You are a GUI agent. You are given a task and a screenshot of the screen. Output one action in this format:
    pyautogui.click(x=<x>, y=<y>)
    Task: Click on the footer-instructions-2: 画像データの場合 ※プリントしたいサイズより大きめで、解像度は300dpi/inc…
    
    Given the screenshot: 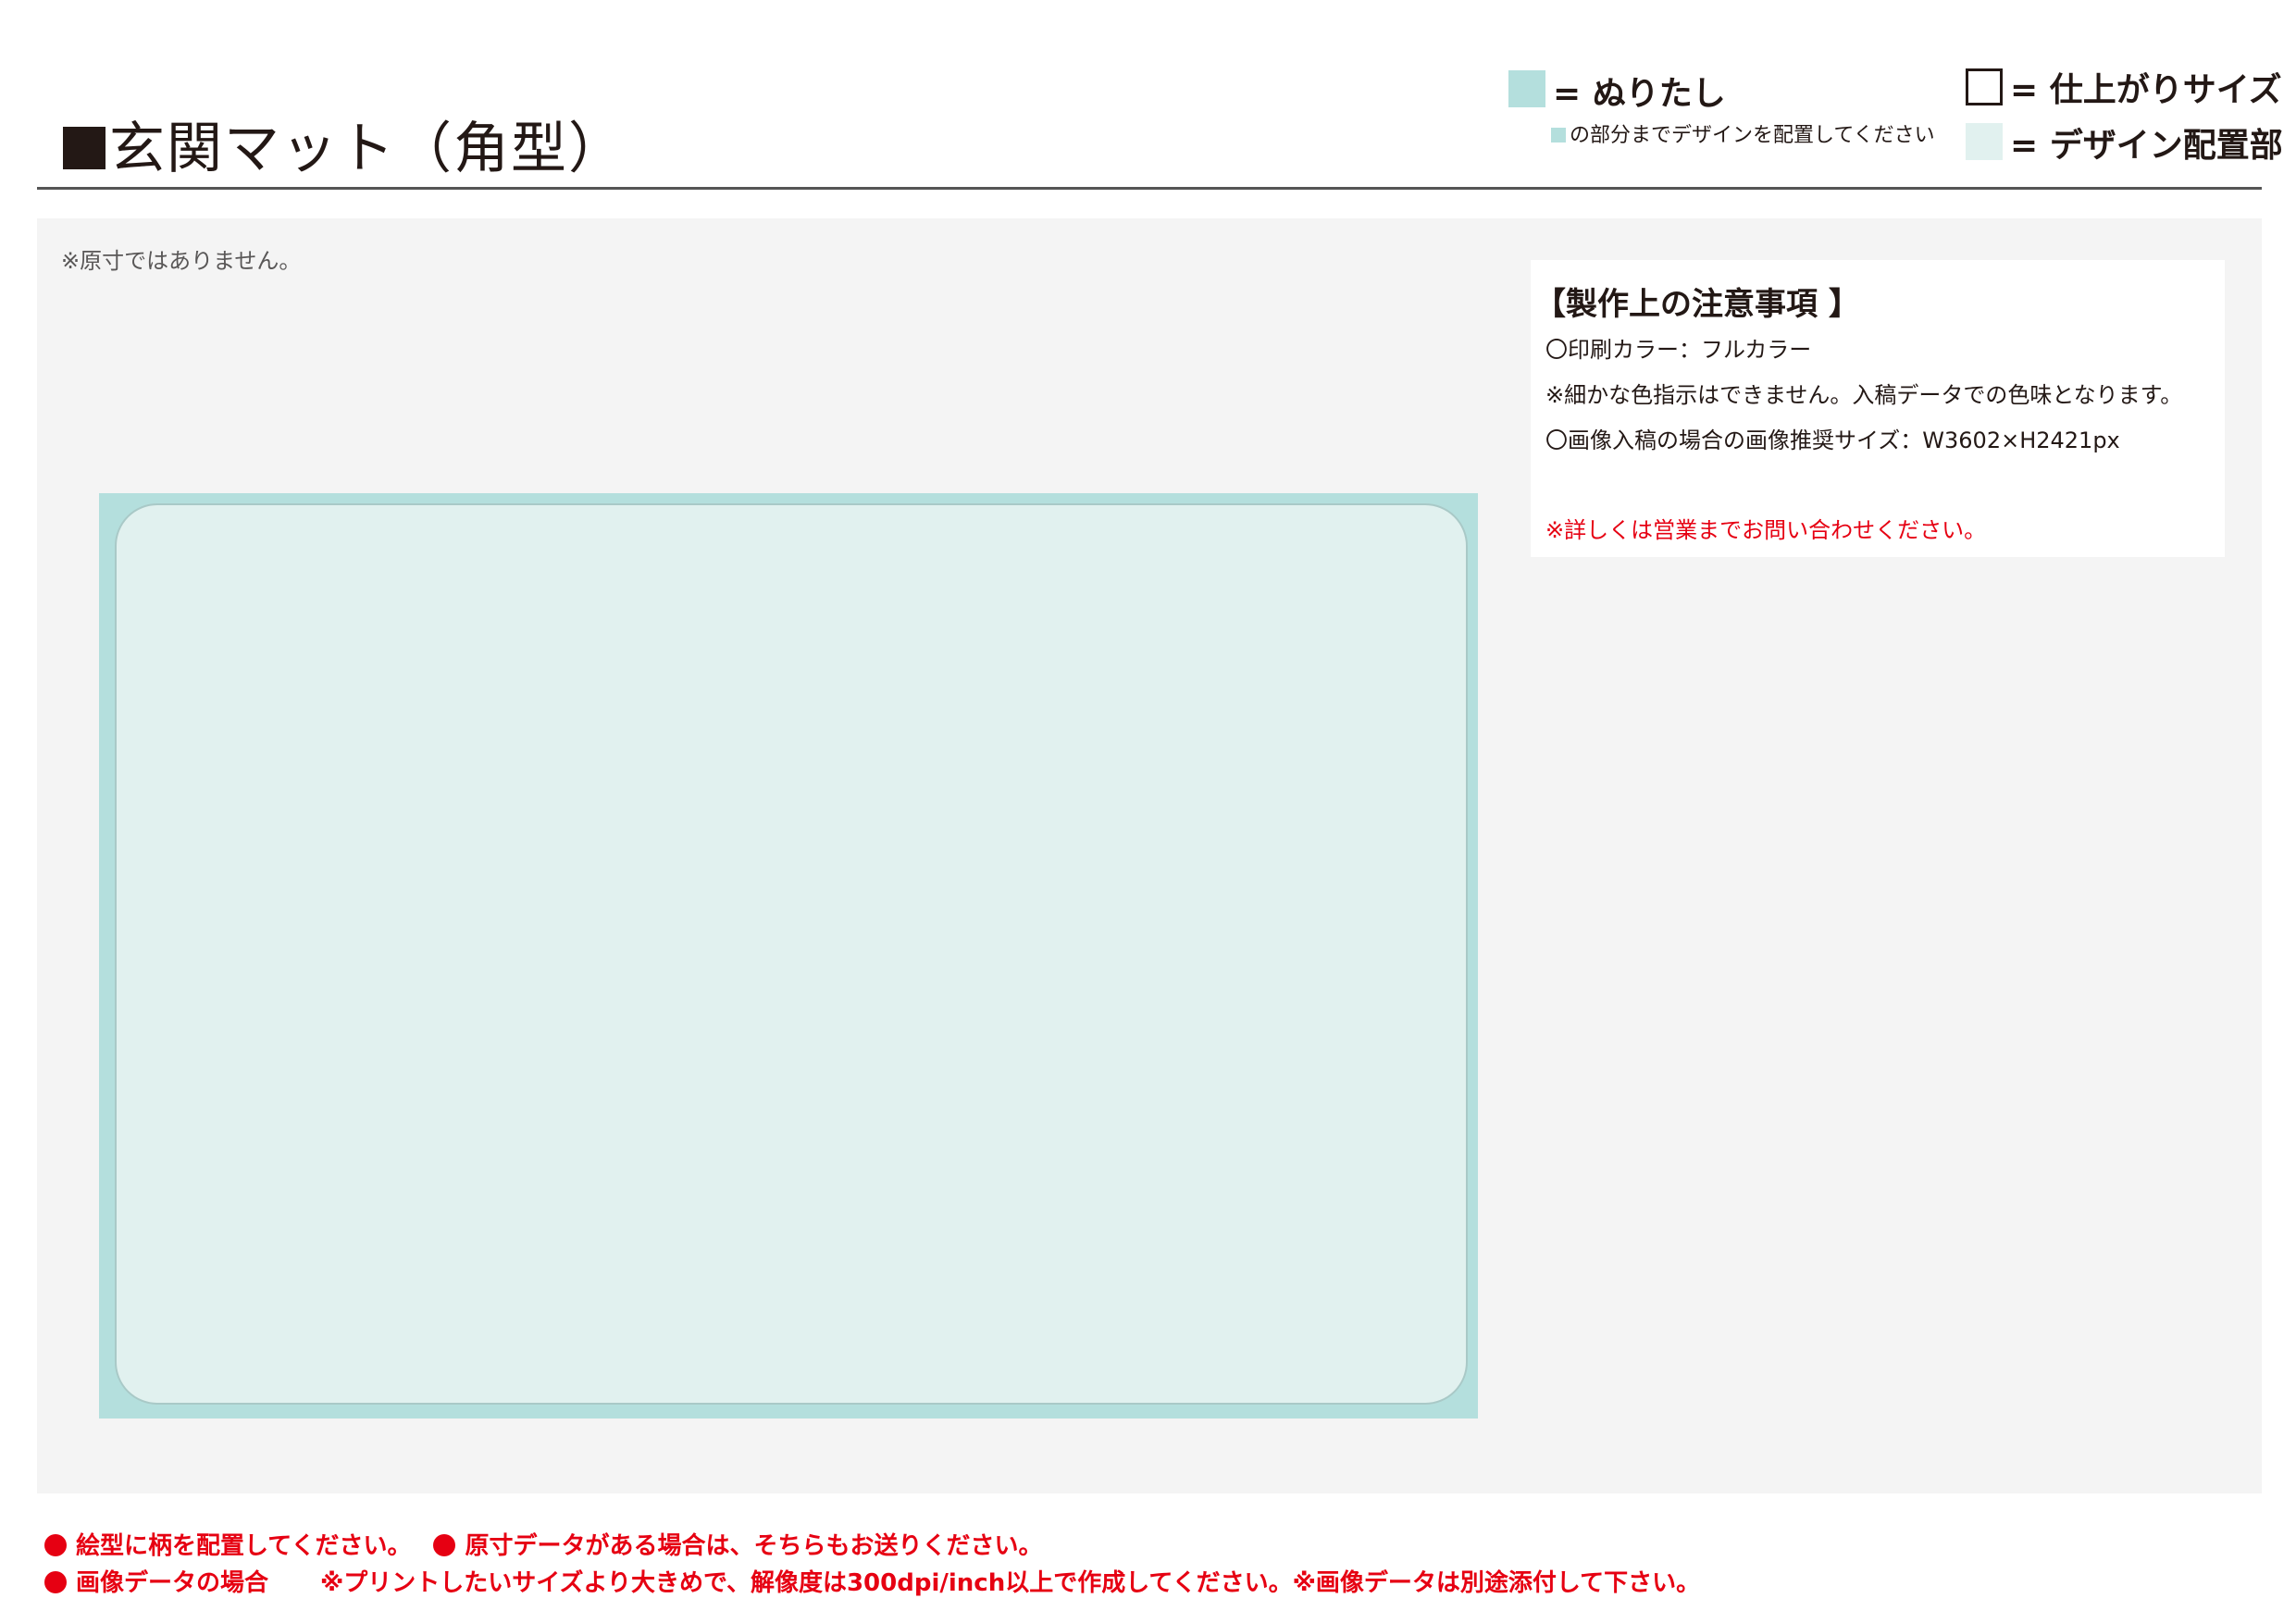 What is the action you would take?
    pyautogui.click(x=872, y=1581)
    